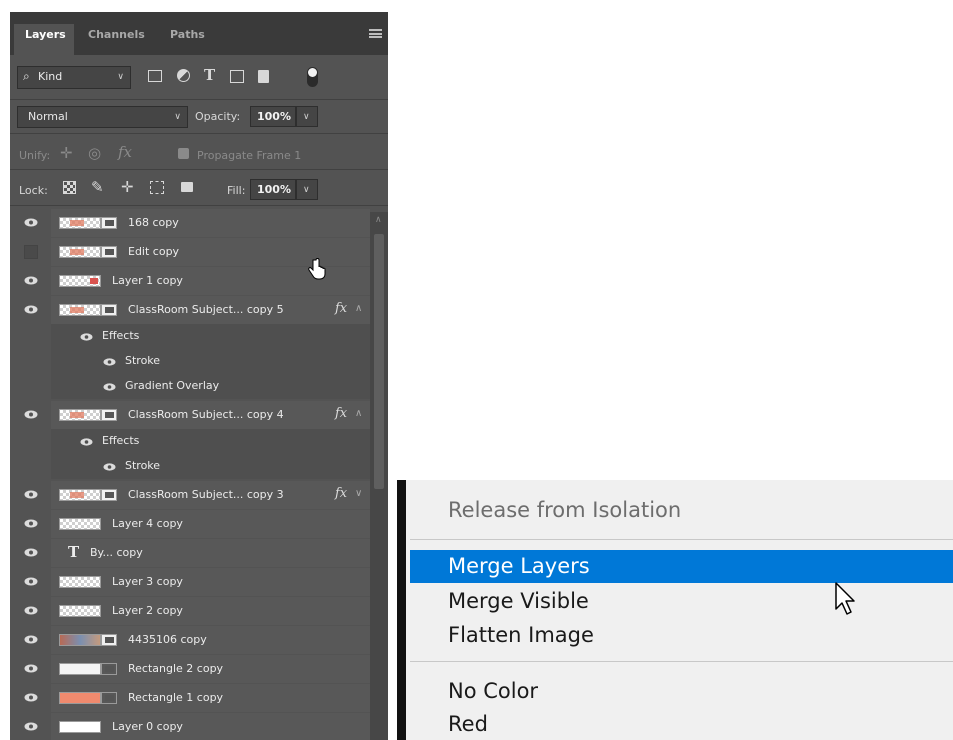 The width and height of the screenshot is (953, 740). I want to click on blend-mode-value: Normal, so click(48, 116).